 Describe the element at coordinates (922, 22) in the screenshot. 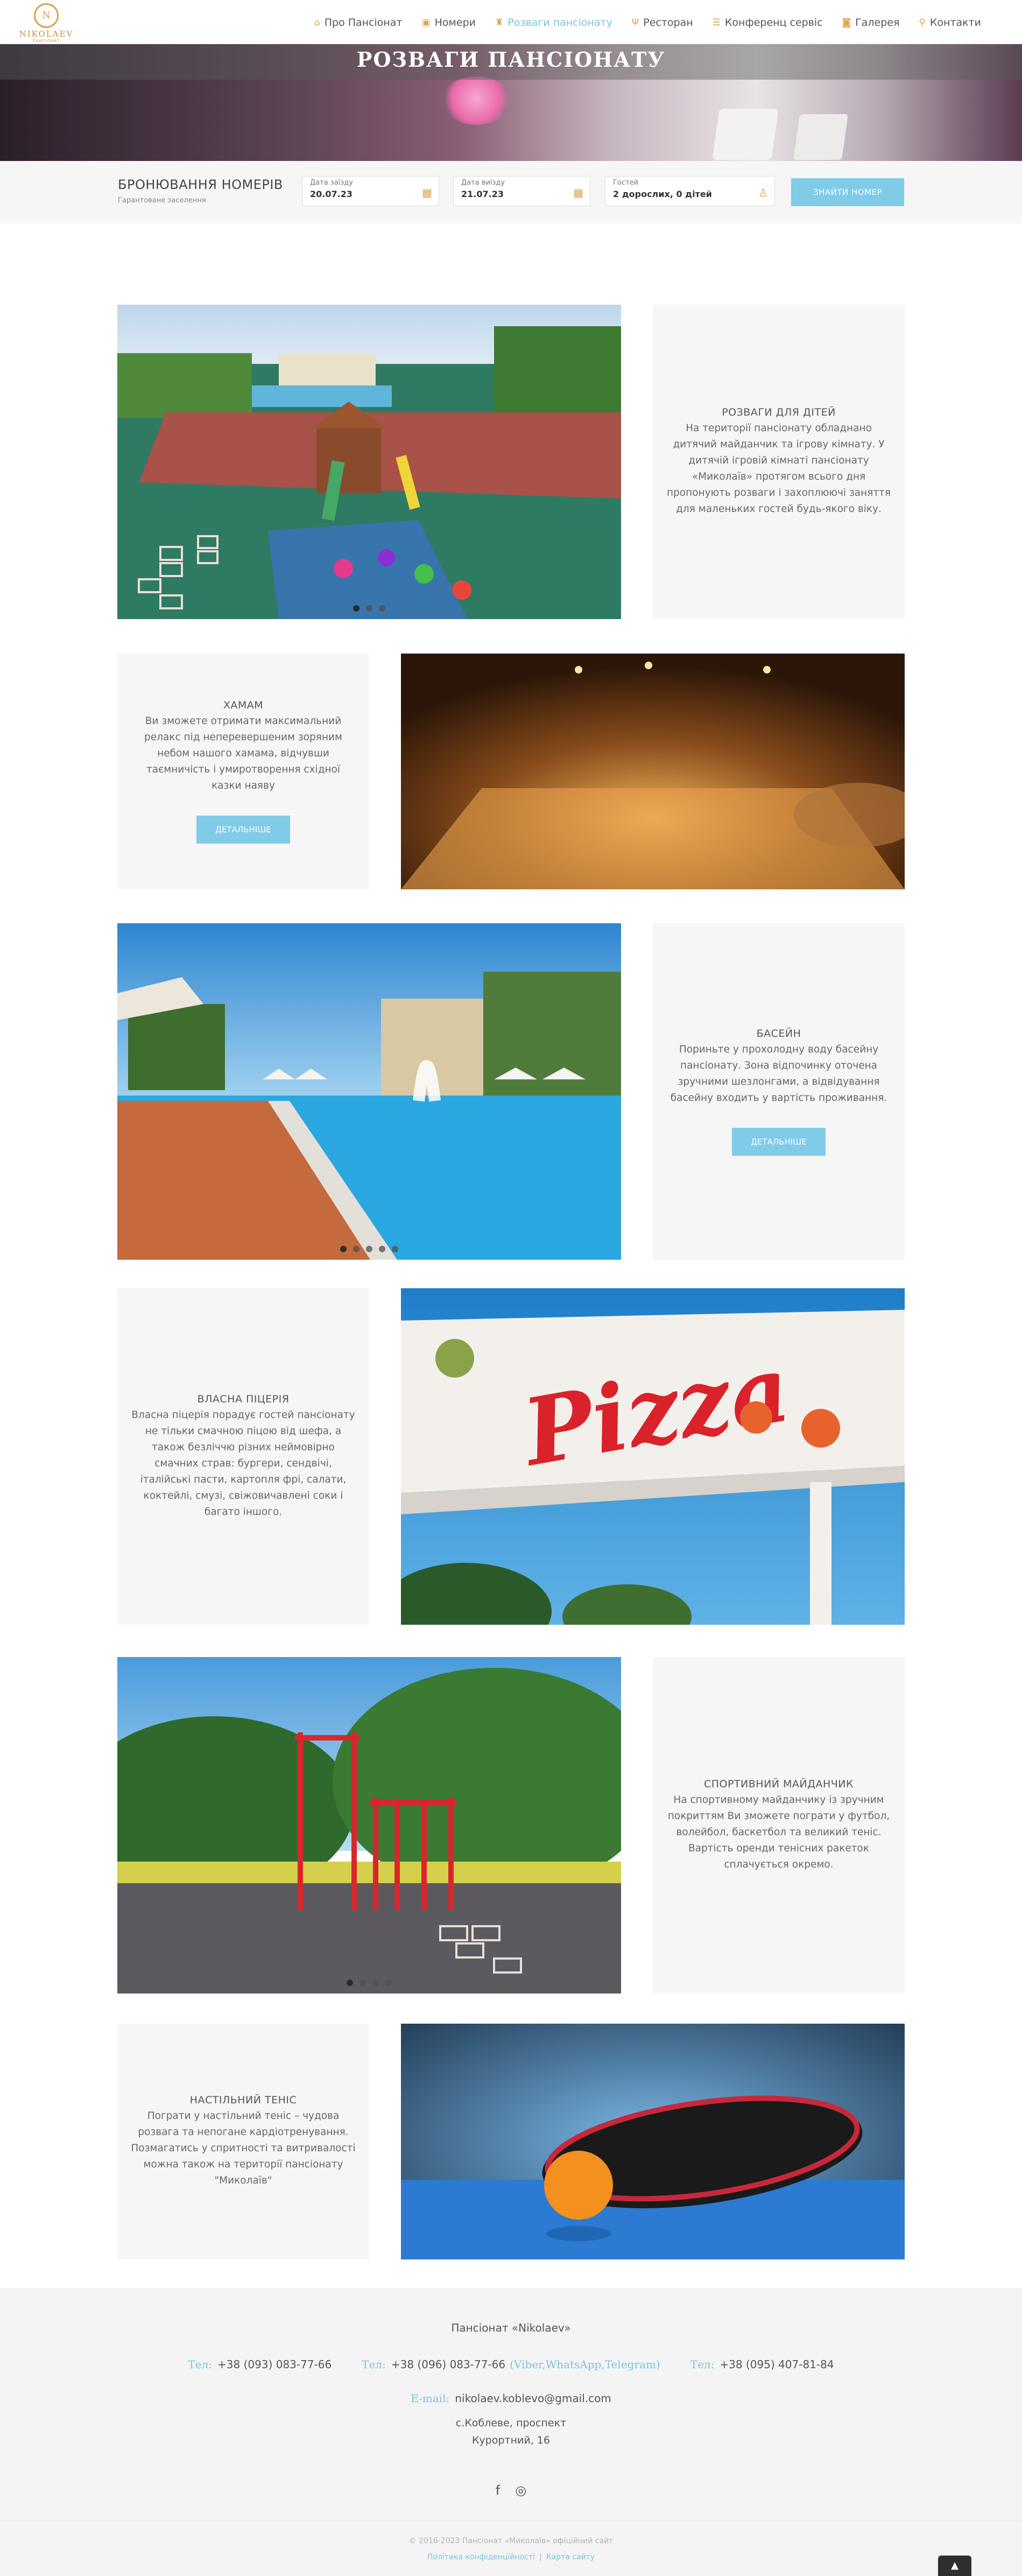

I see `map-marker-icon: ⚲` at that location.